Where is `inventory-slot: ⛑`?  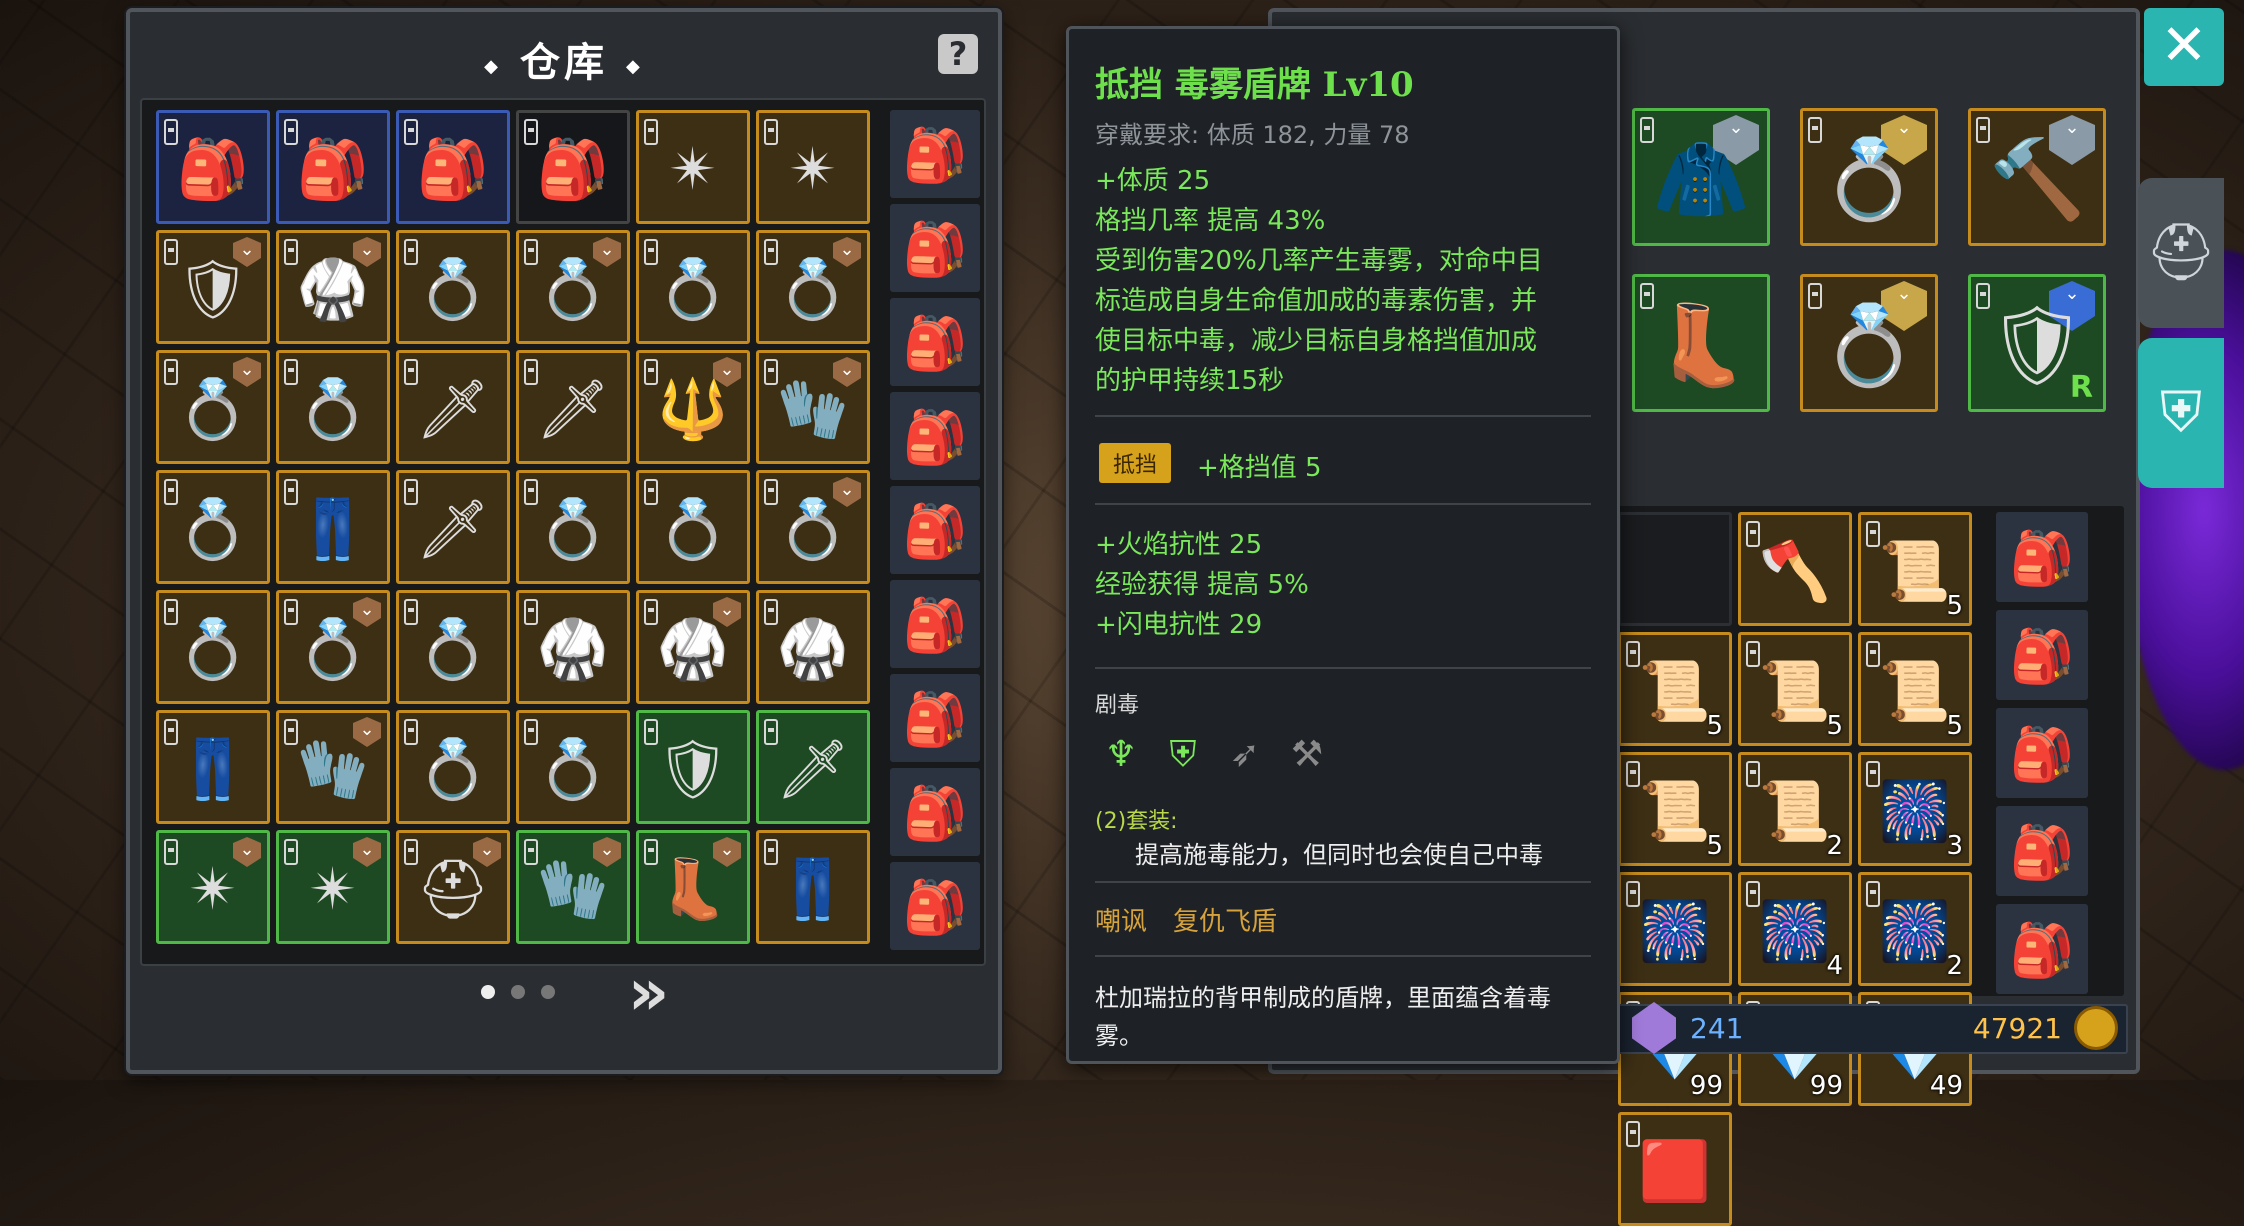 inventory-slot: ⛑ is located at coordinates (453, 887).